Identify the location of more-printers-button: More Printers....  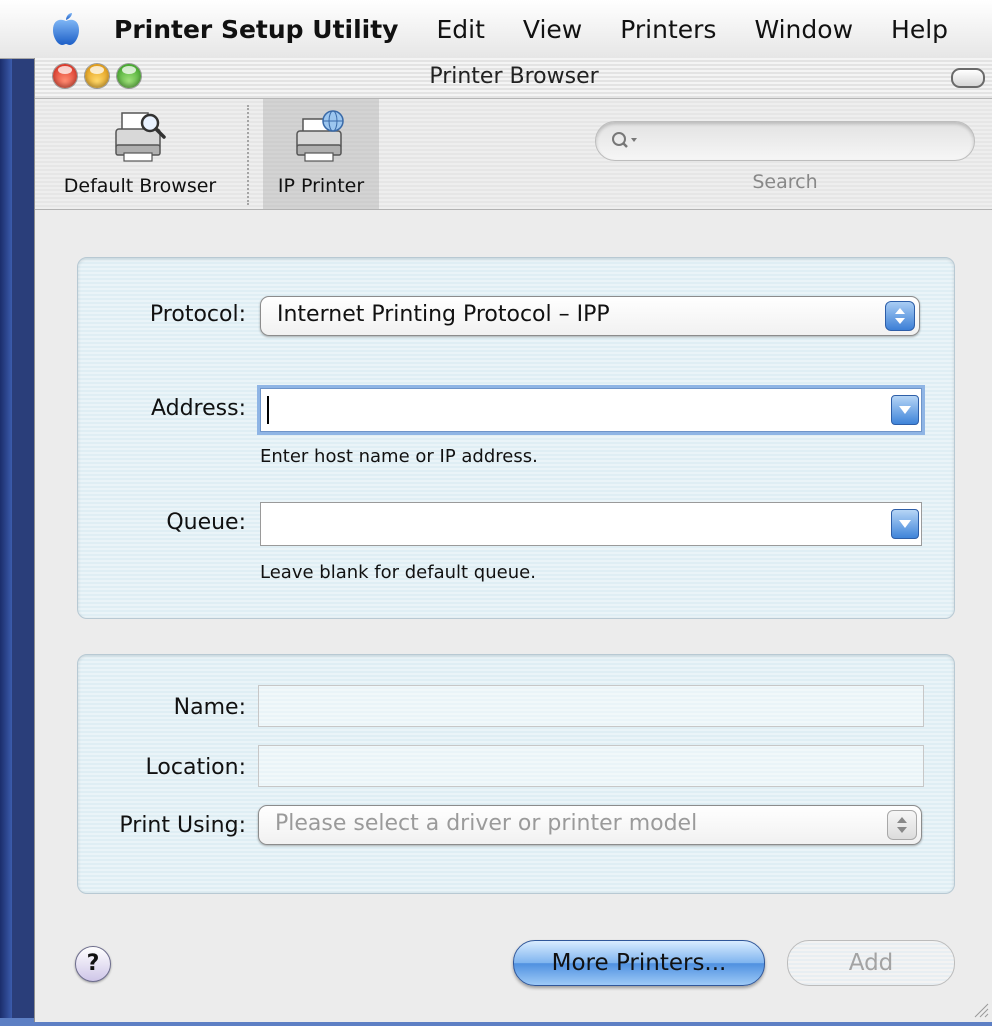
(639, 963).